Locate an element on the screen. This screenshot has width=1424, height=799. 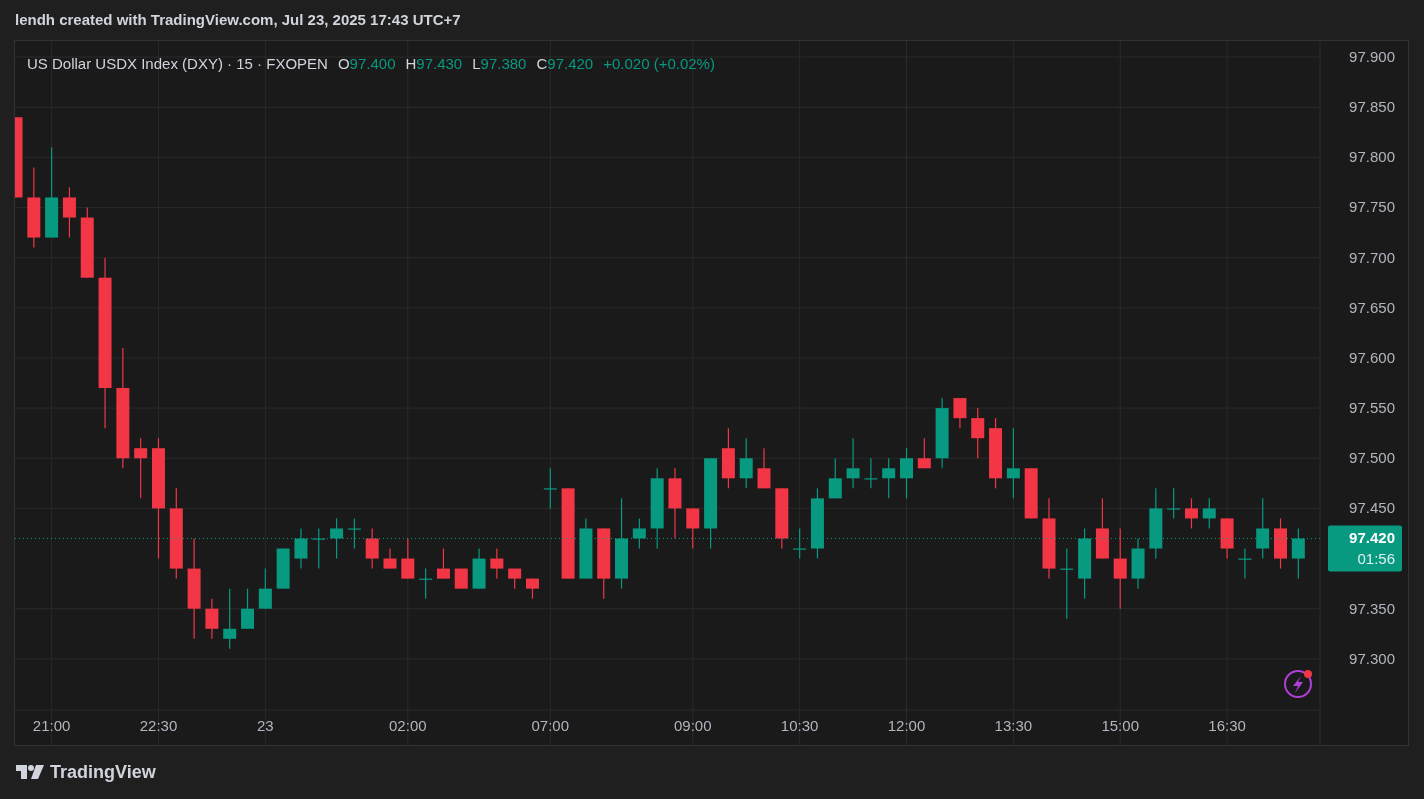
price-axis-label: 97.350 is located at coordinates (1372, 608).